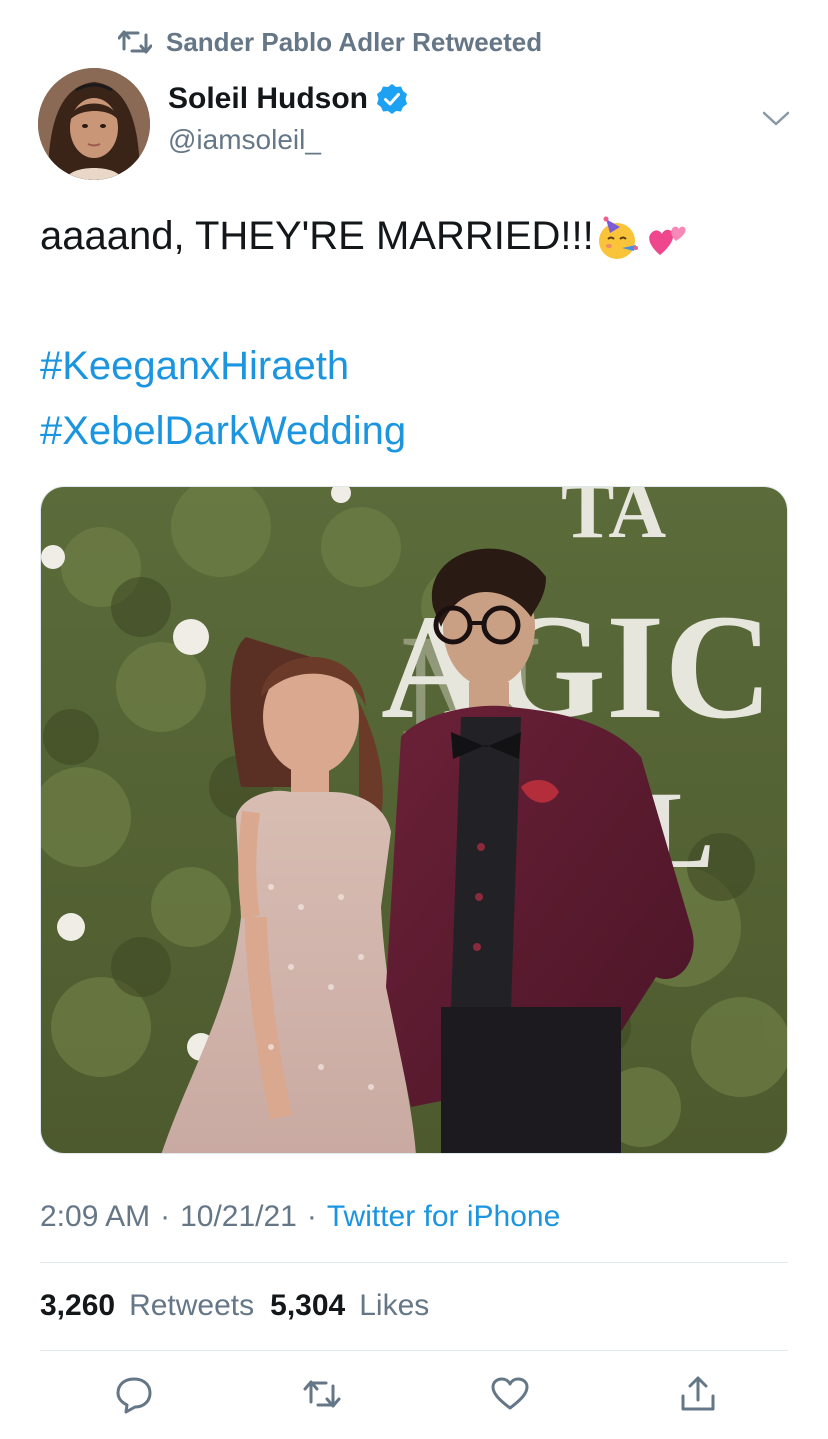 The height and width of the screenshot is (1439, 828). What do you see at coordinates (268, 98) in the screenshot?
I see `author-display-name: Soleil Hudson` at bounding box center [268, 98].